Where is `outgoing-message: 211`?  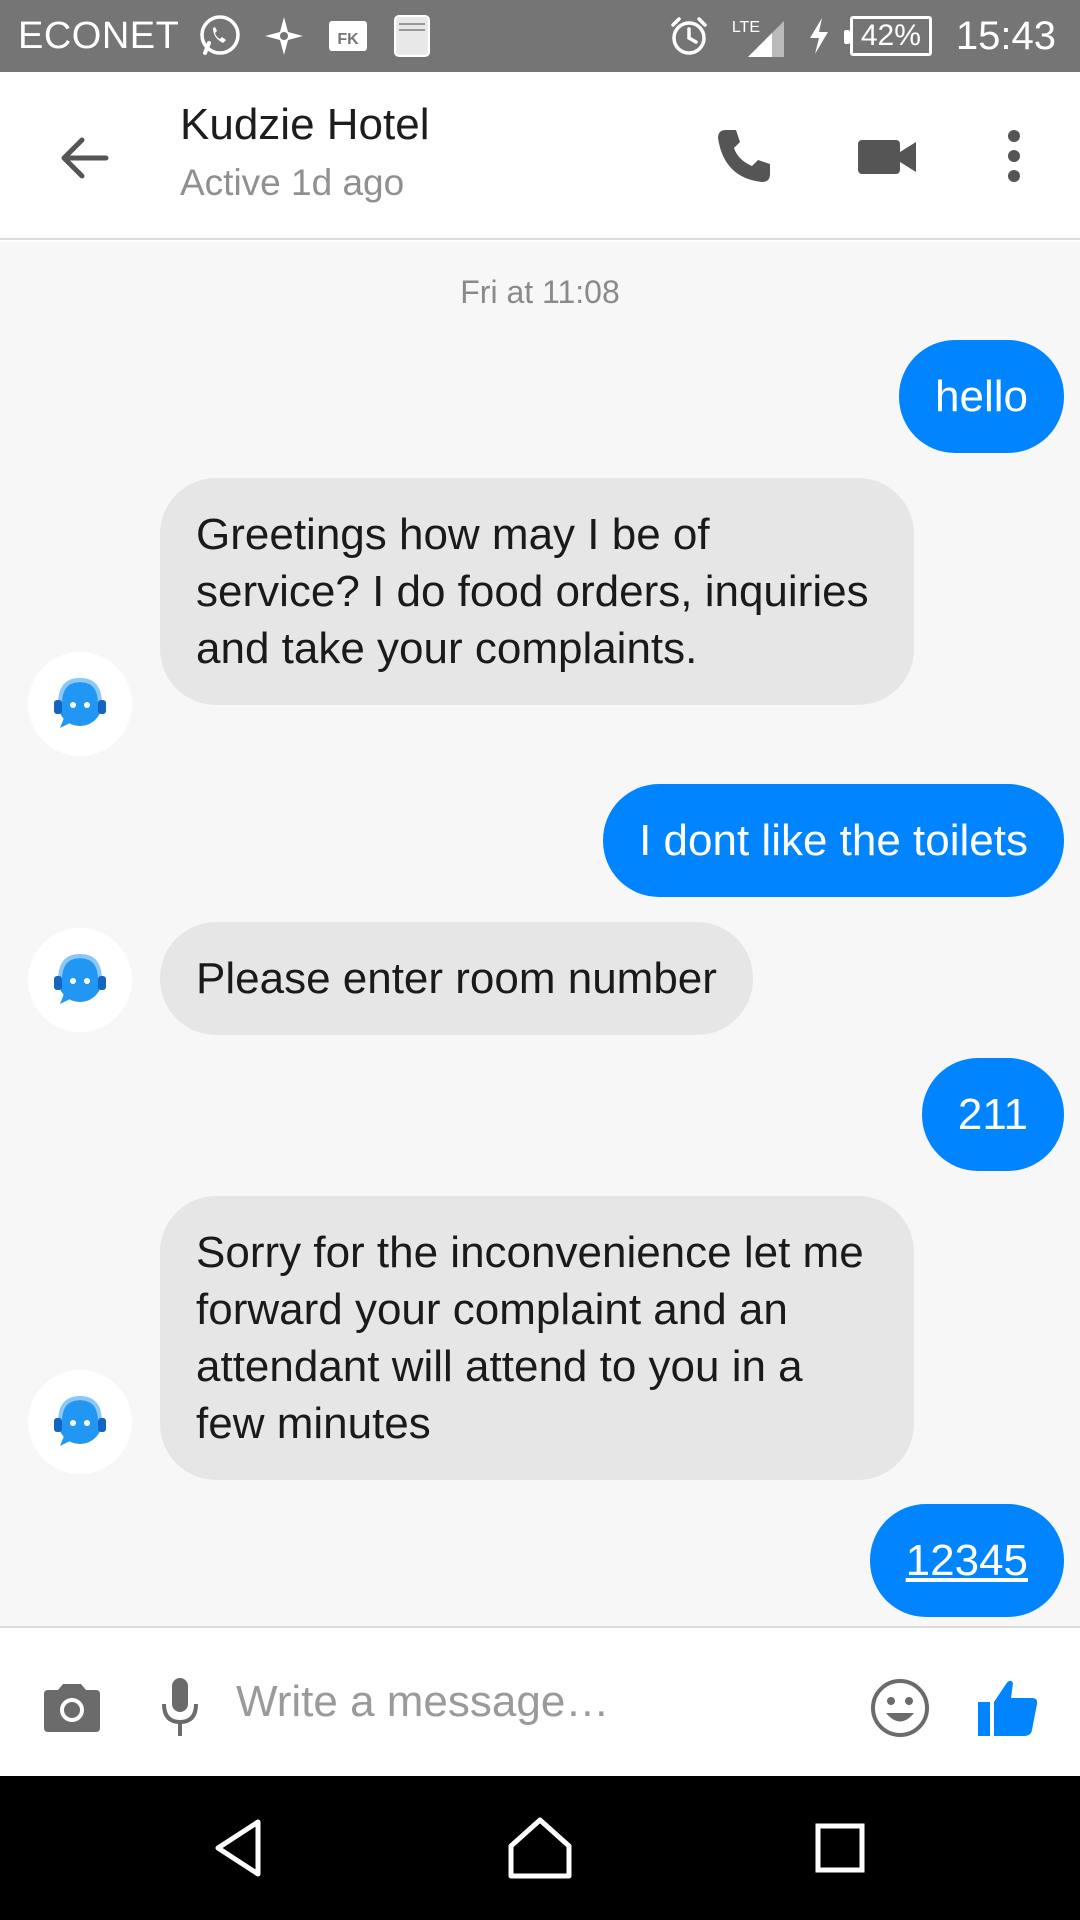
outgoing-message: 211 is located at coordinates (992, 1114).